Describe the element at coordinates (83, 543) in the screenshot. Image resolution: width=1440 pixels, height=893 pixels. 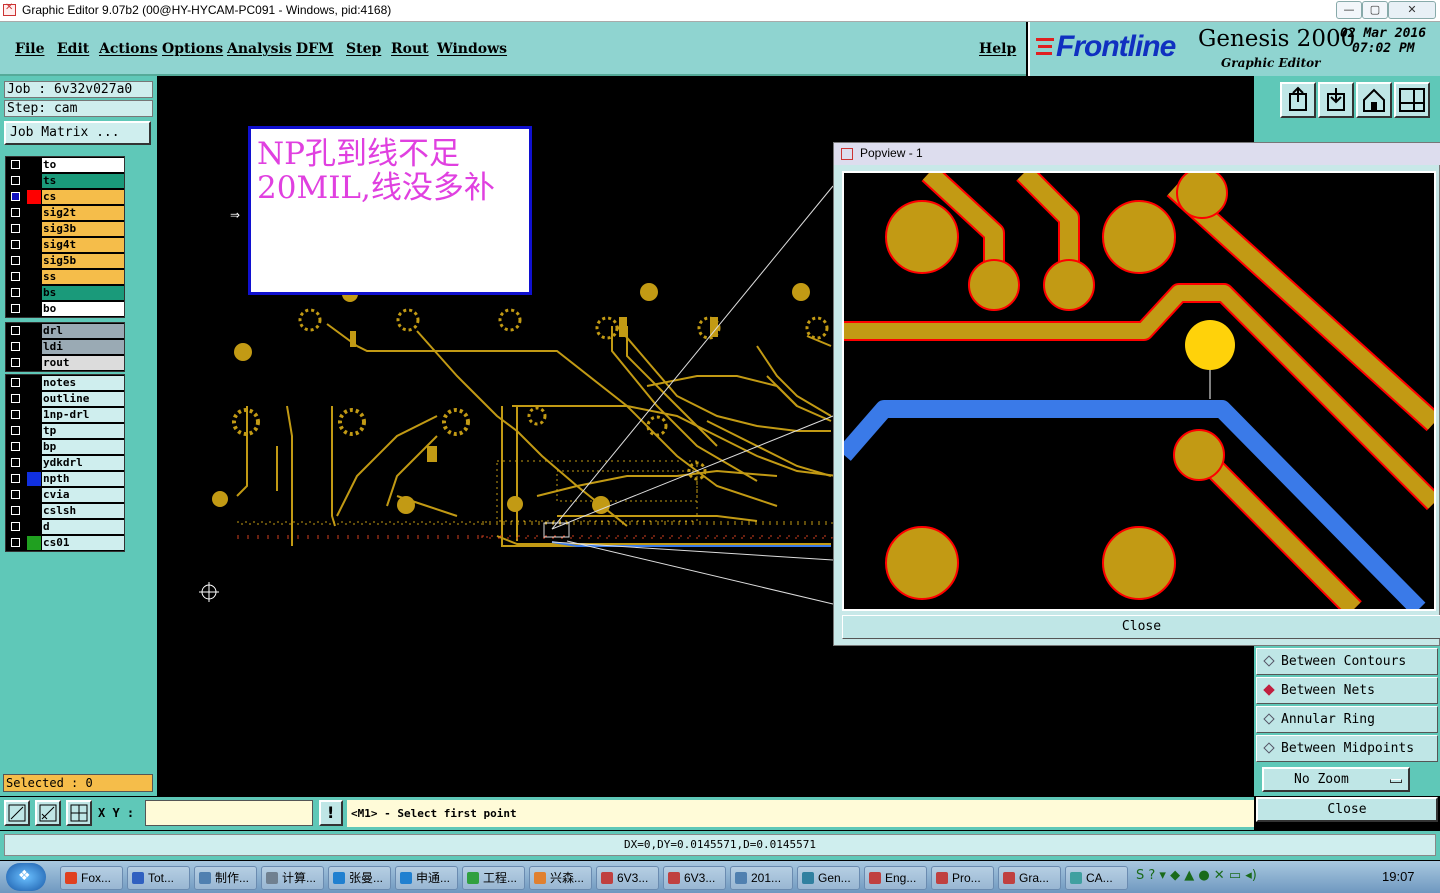
I see `layer-name: cs01` at that location.